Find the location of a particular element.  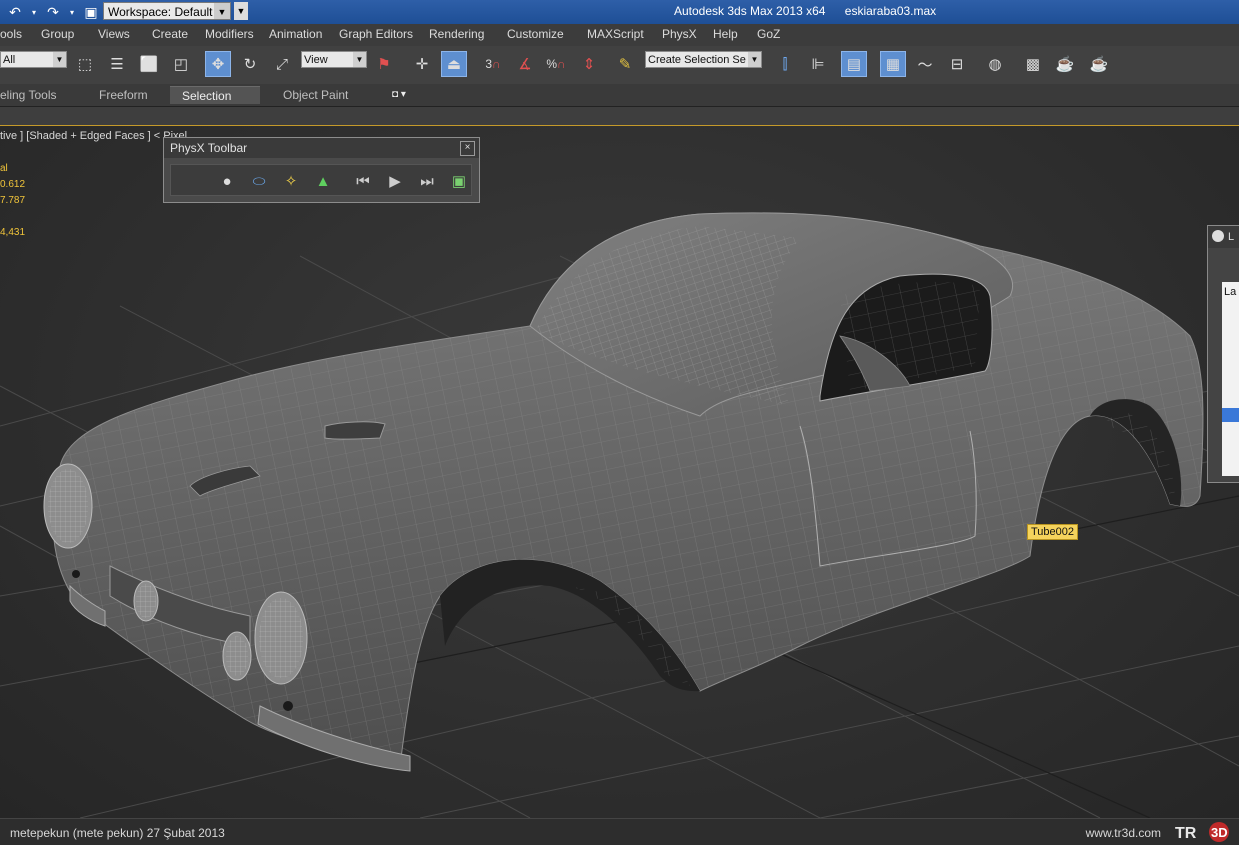

physx-button-bar: ● ⬭ ✧ ▲ ⏮ ▶ ⏭ ▣ is located at coordinates (321, 180).